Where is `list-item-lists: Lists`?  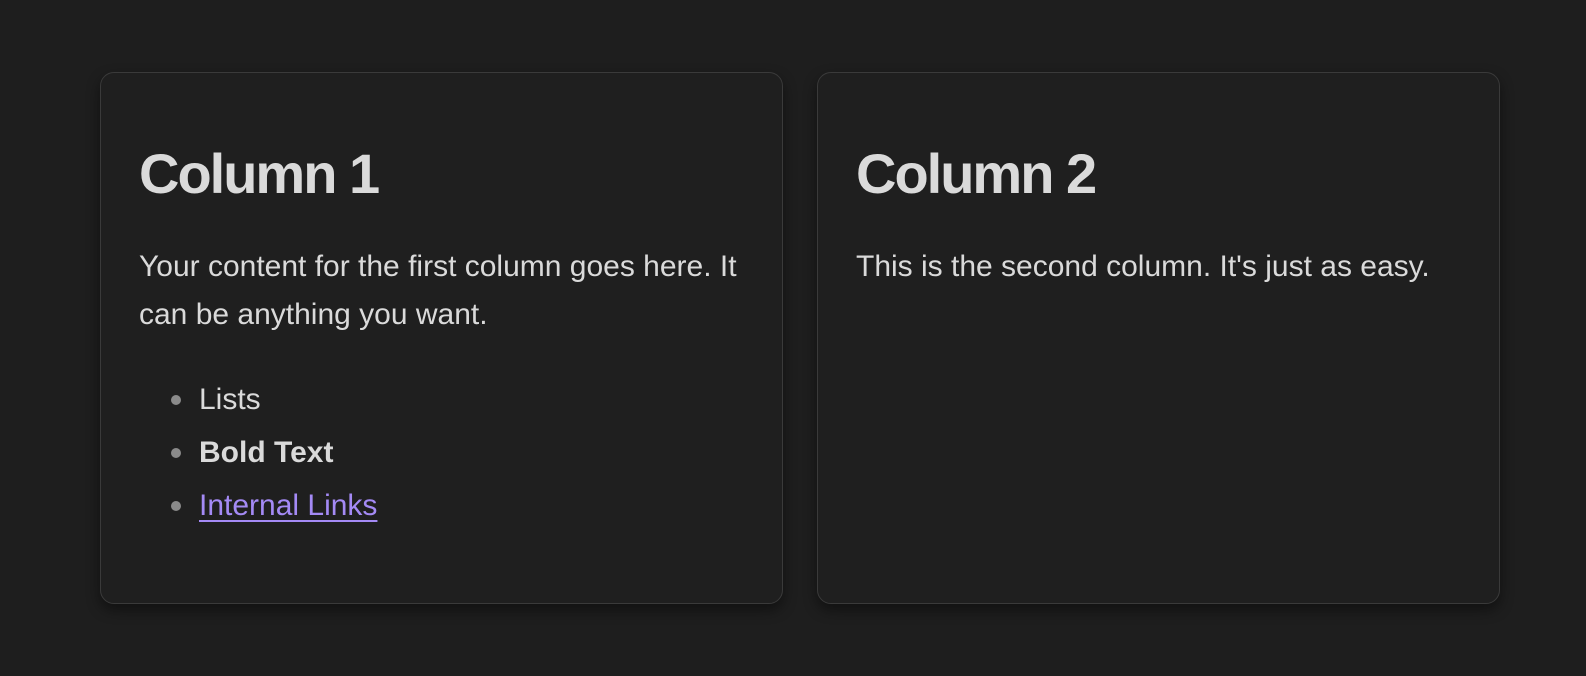
list-item-lists: Lists is located at coordinates (457, 399).